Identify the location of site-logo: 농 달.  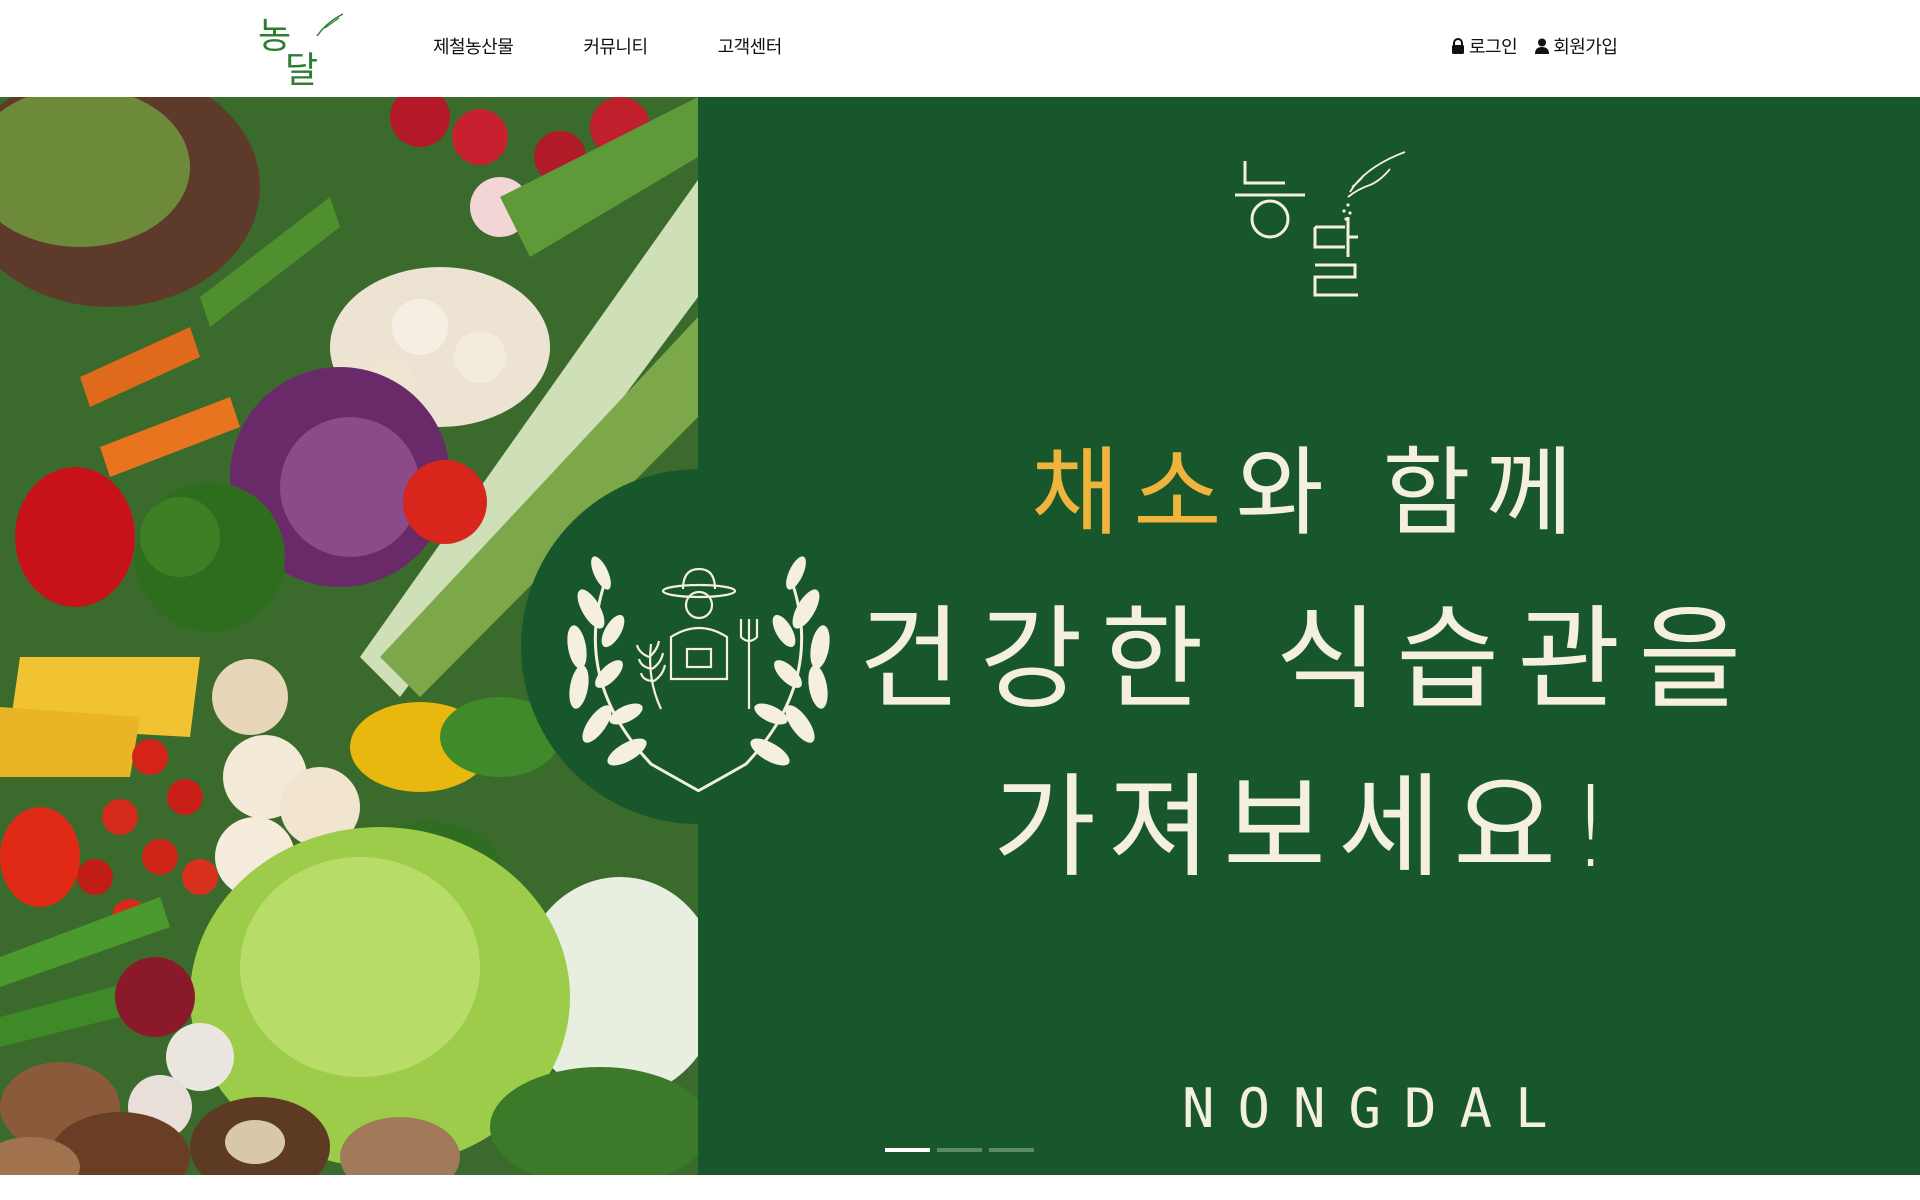
(302, 49).